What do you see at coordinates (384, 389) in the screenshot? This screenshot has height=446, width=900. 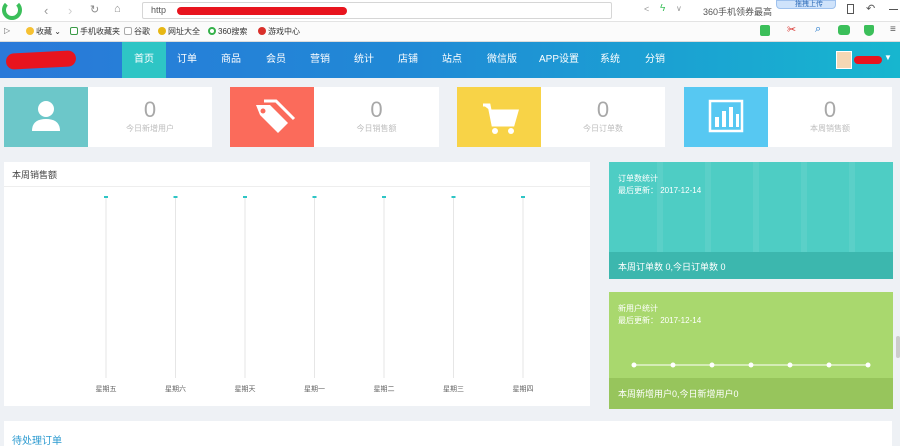 I see `chart-x-tick-label: 星期二` at bounding box center [384, 389].